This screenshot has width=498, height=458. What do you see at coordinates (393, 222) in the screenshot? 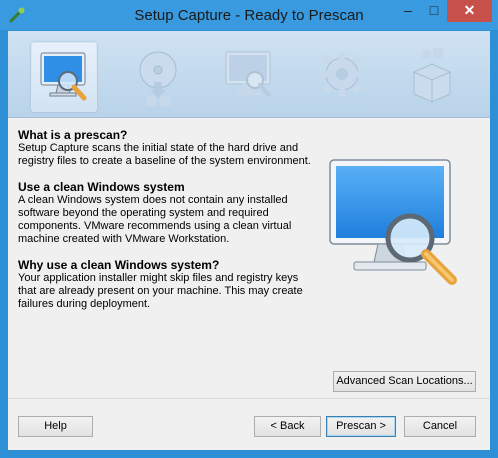
I see `monitor-magnifier-illustration-icon` at bounding box center [393, 222].